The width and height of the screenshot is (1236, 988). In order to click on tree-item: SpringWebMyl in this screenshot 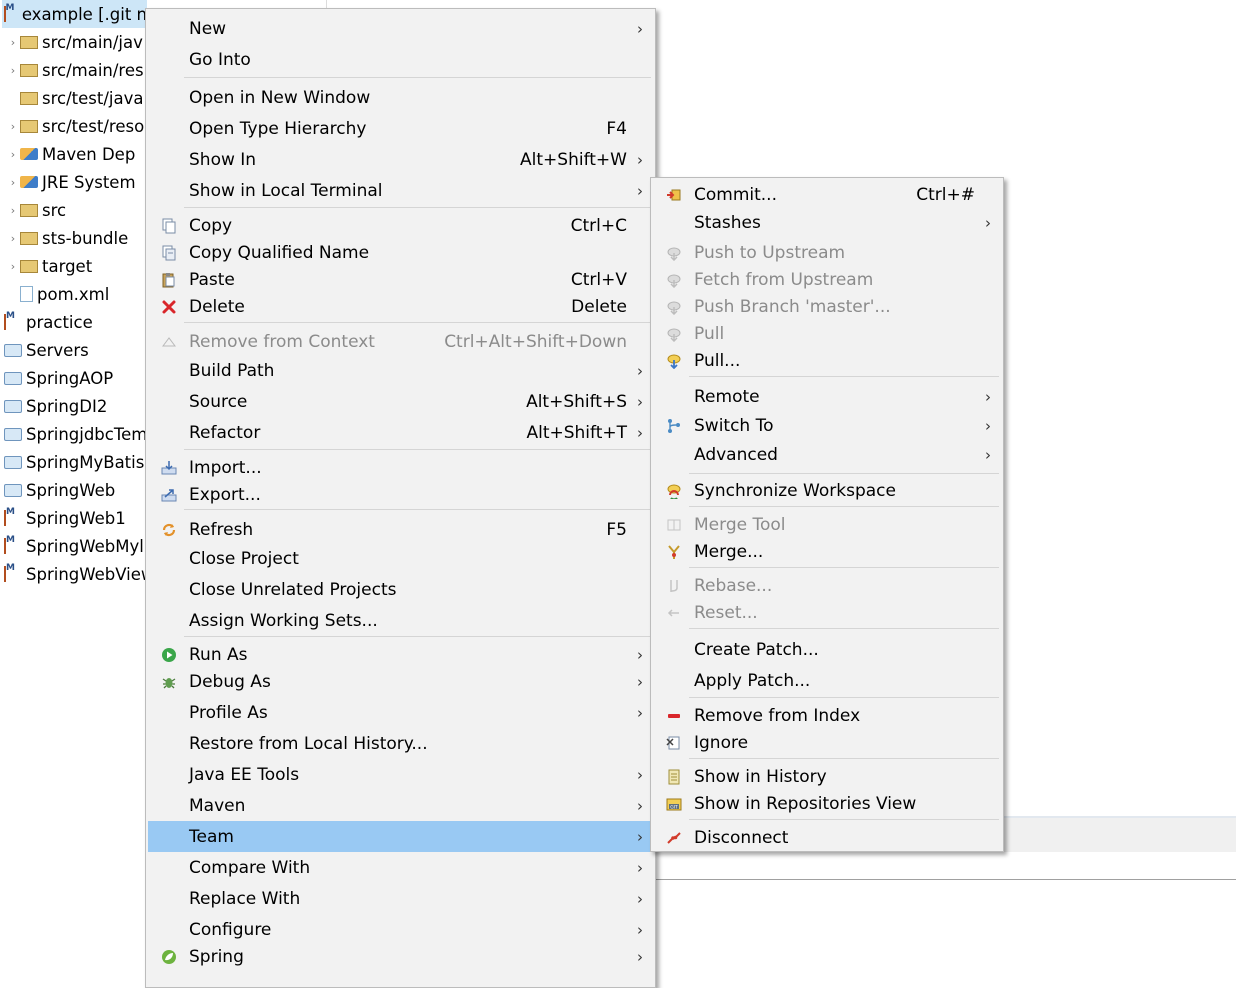, I will do `click(73, 546)`.